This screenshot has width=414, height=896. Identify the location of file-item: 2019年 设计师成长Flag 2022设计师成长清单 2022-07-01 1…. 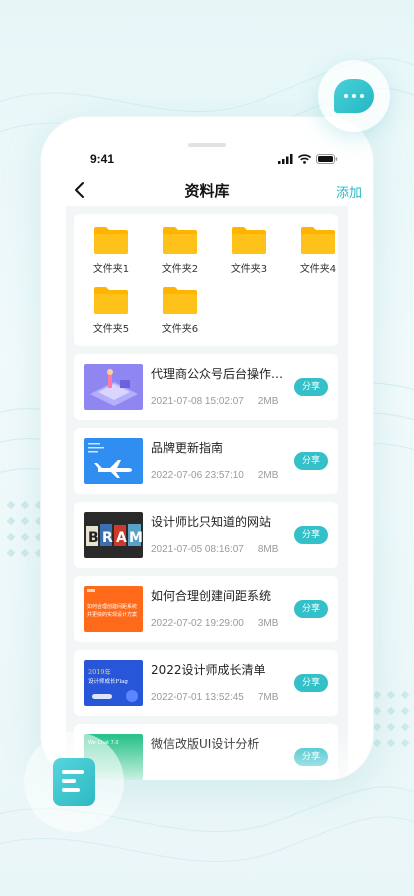
(206, 683).